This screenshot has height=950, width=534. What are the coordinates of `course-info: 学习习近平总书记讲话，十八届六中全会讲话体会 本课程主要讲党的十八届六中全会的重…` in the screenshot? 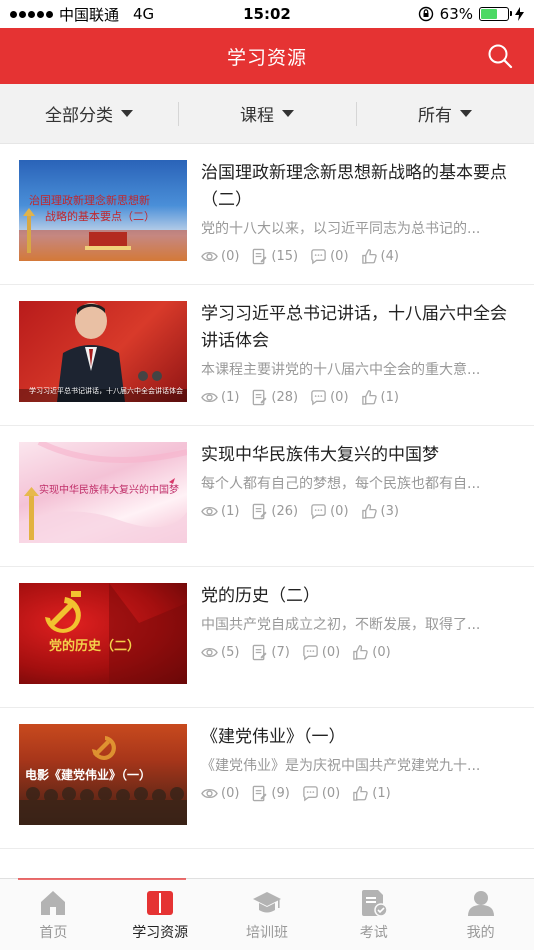 It's located at (358, 363).